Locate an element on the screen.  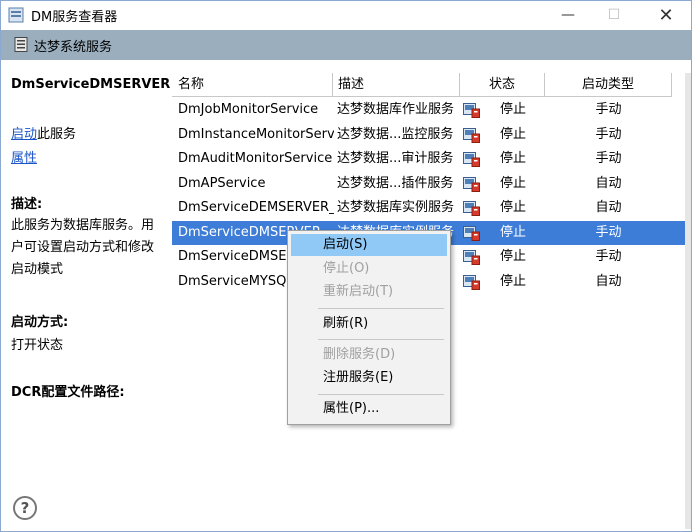
vertical-scrollbar is located at coordinates (688, 301).